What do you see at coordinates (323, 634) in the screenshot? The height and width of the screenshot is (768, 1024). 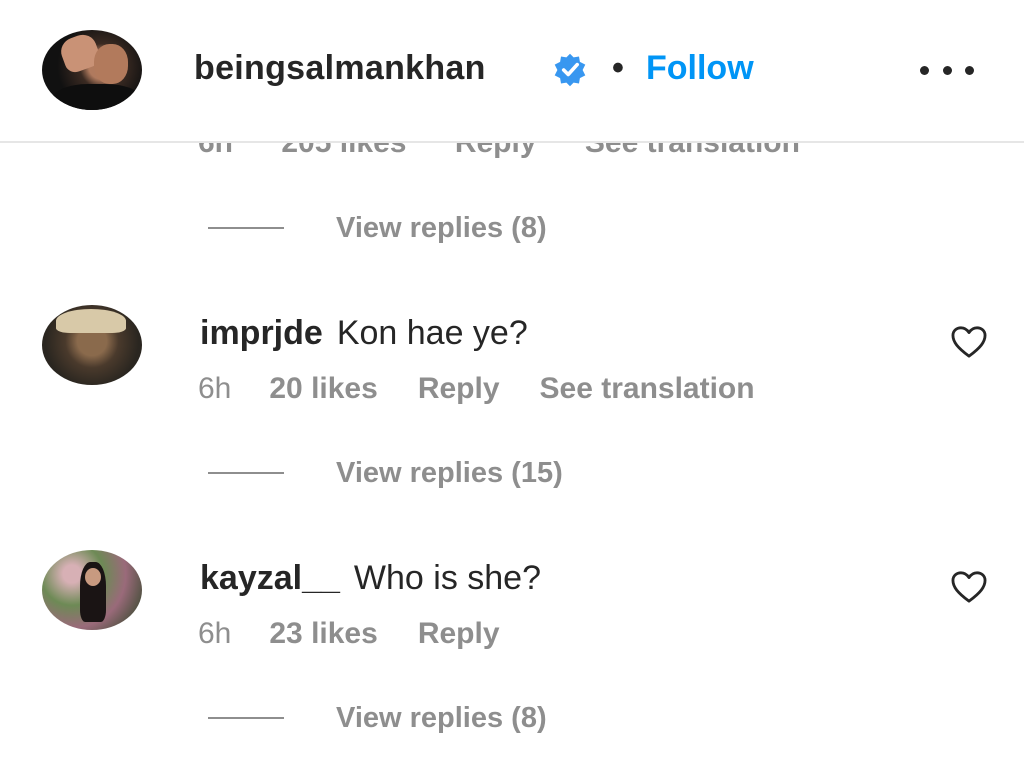 I see `comment-likes: 23 likes` at bounding box center [323, 634].